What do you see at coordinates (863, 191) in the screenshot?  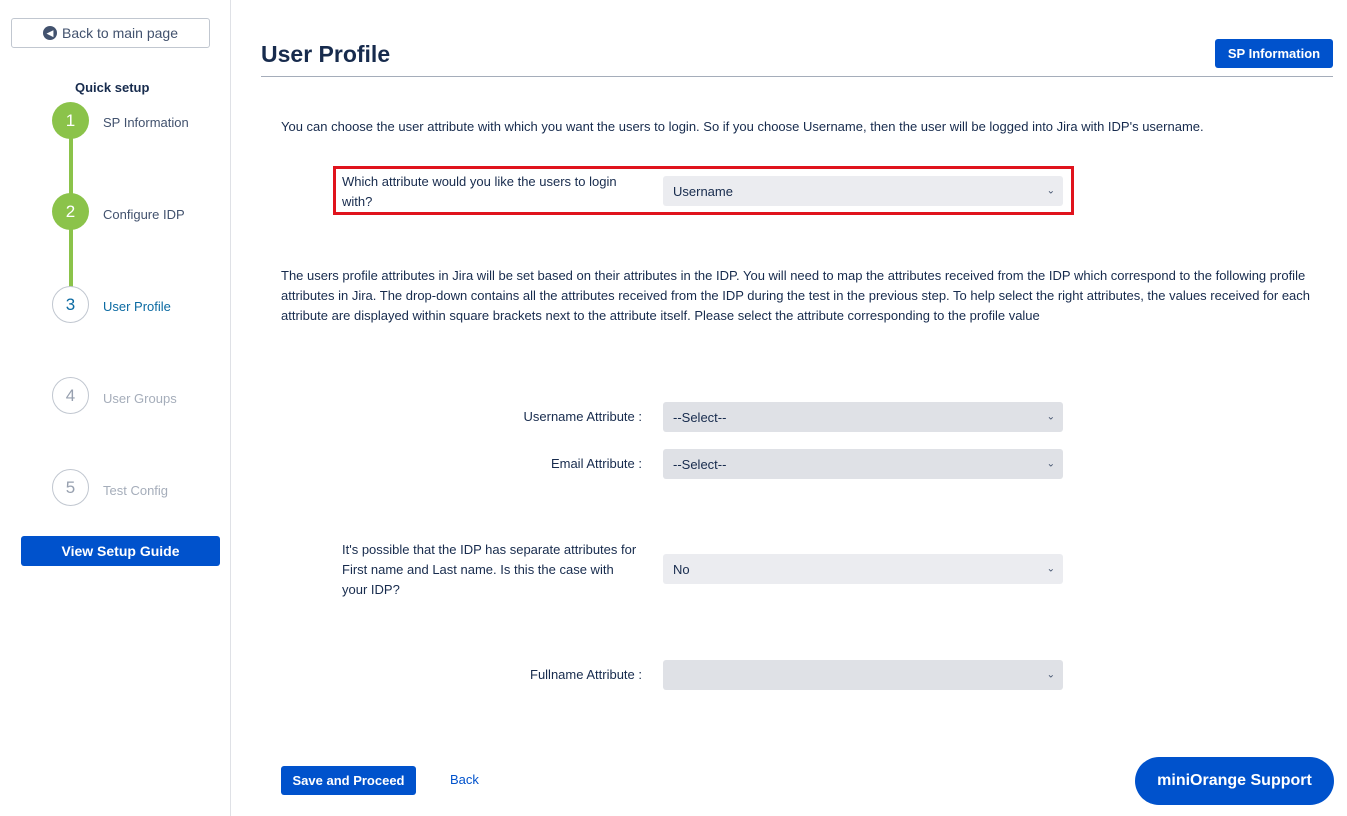 I see `login-attribute-select: Username ⌄` at bounding box center [863, 191].